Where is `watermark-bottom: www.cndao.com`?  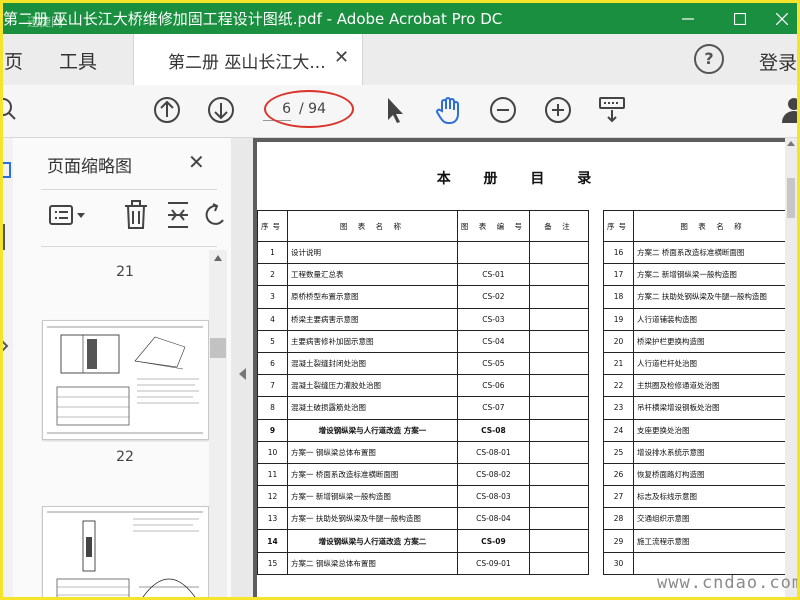
watermark-bottom: www.cndao.com is located at coordinates (728, 583).